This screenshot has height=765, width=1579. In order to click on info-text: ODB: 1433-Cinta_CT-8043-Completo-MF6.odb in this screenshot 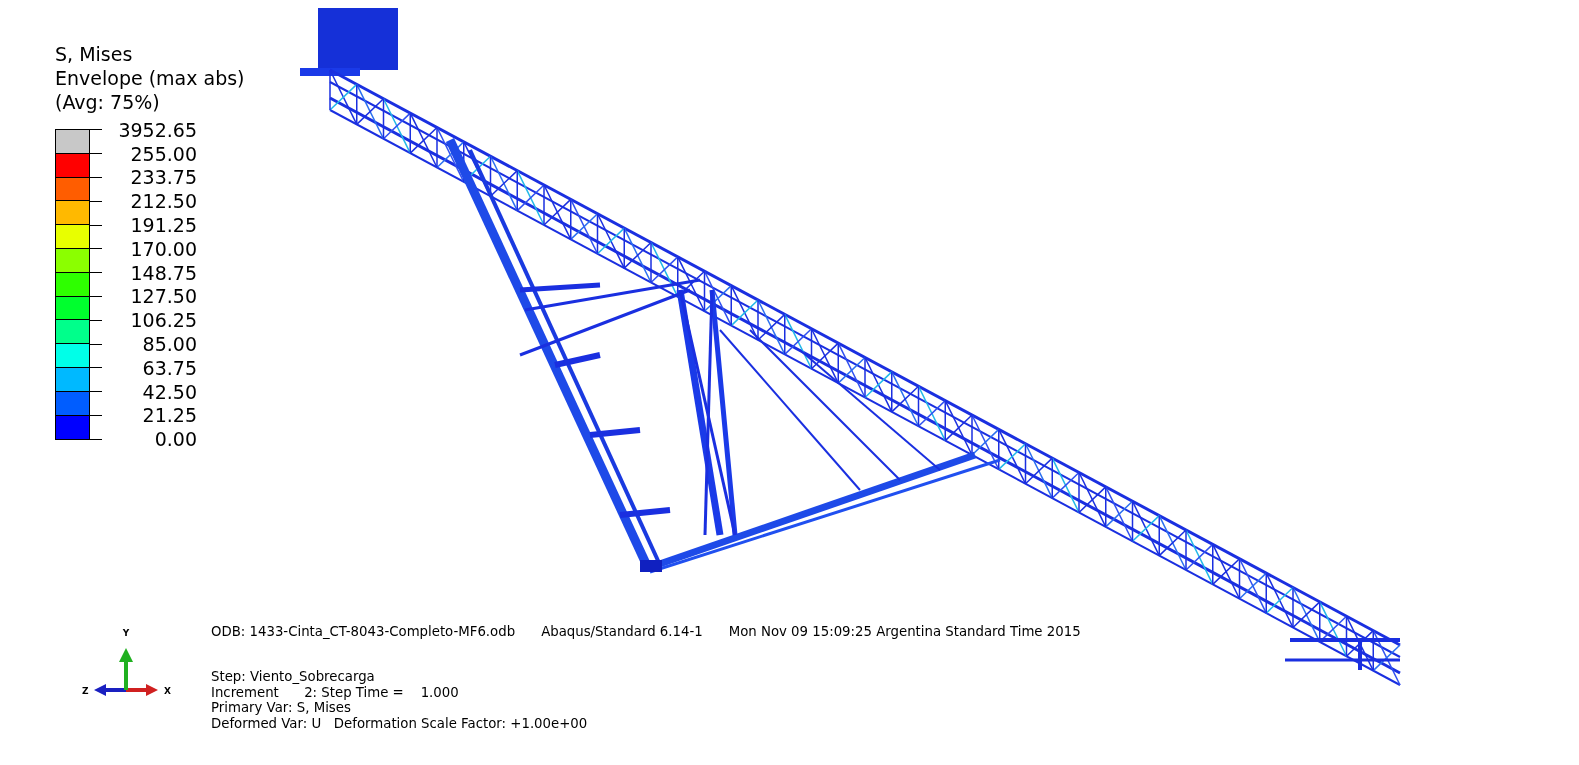, I will do `click(363, 632)`.